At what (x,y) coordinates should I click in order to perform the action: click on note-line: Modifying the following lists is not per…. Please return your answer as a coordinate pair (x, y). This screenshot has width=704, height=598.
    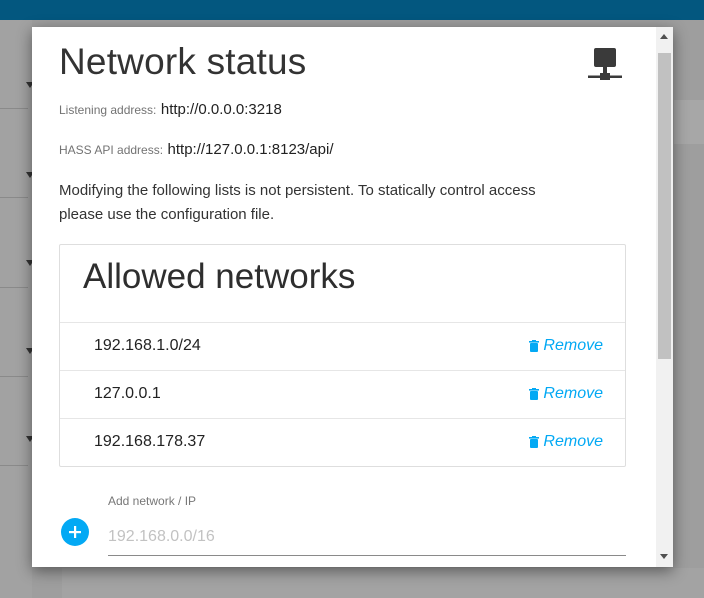
    Looking at the image, I should click on (297, 190).